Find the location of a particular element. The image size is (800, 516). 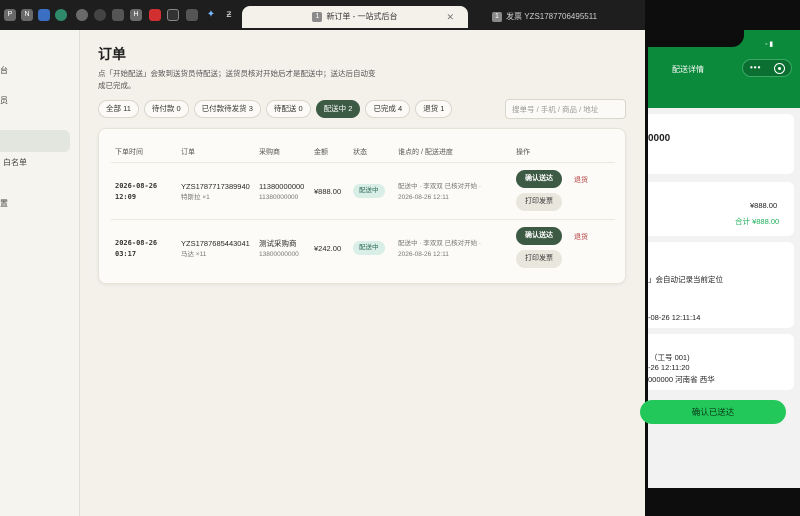

location-note: 」会自动记录当前定位 is located at coordinates (685, 279).